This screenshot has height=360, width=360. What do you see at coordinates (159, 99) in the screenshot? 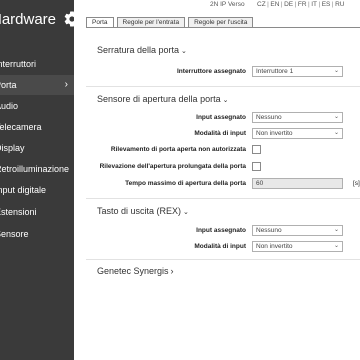
I see `section-title: Sensore di apertura della porta` at bounding box center [159, 99].